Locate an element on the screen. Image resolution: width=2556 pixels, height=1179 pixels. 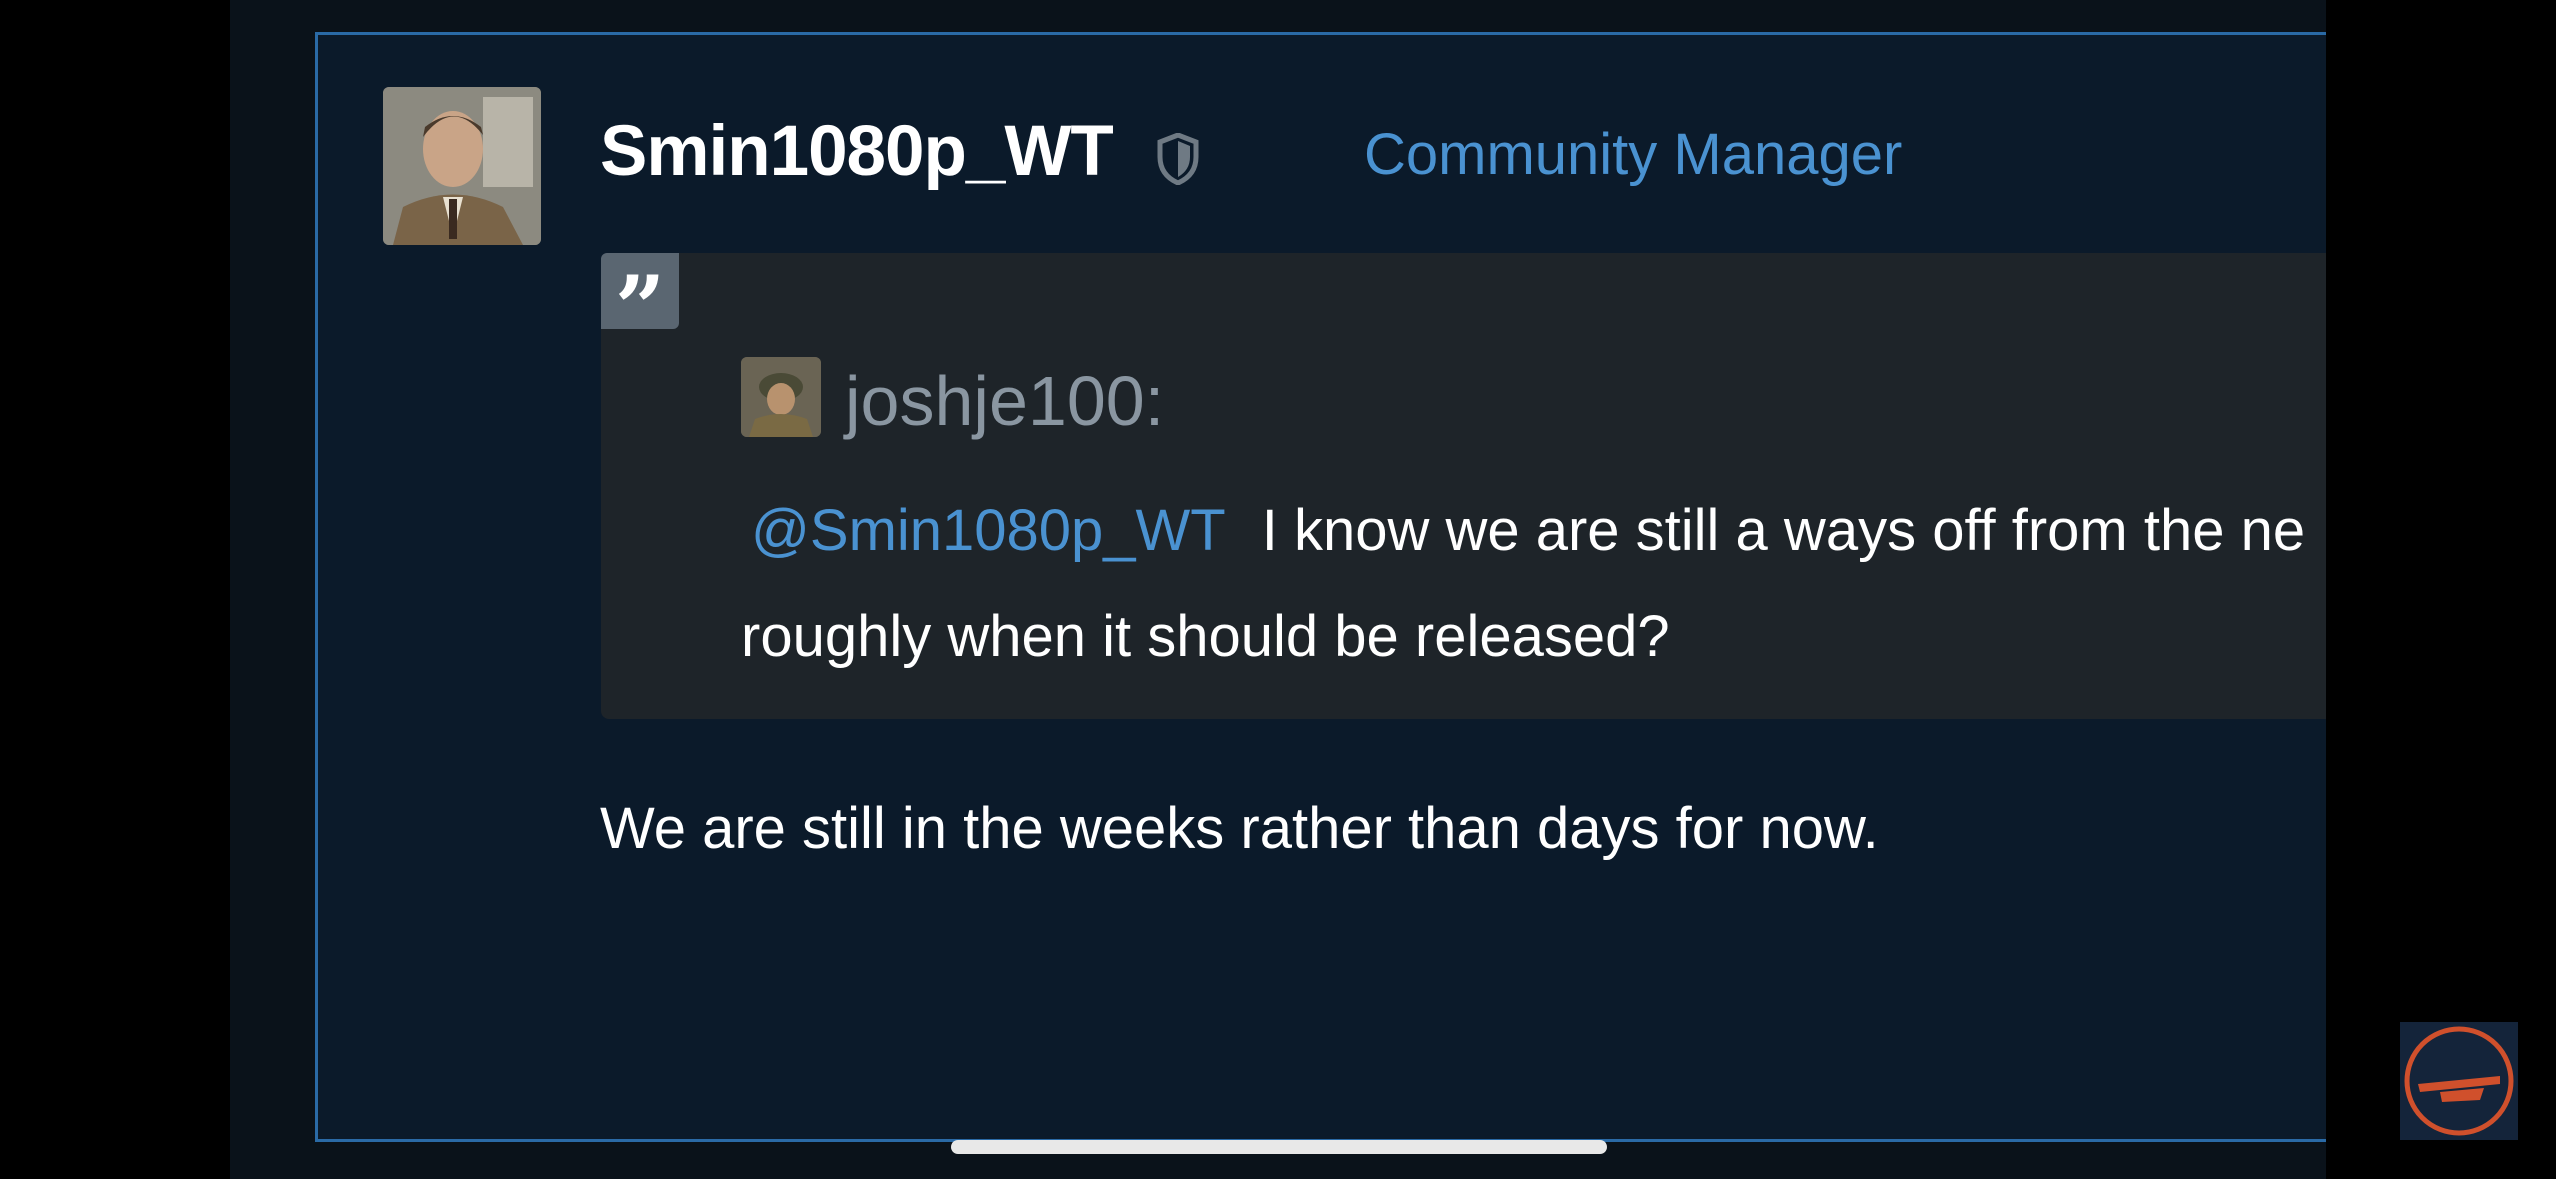
role-badge: Community Manager is located at coordinates (1633, 154).